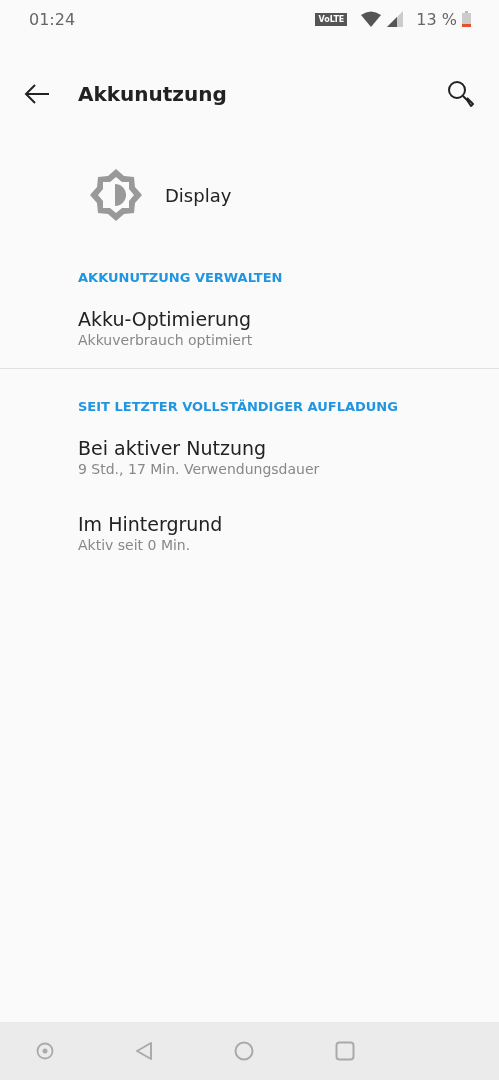 The height and width of the screenshot is (1080, 499). I want to click on recents-icon, so click(345, 1051).